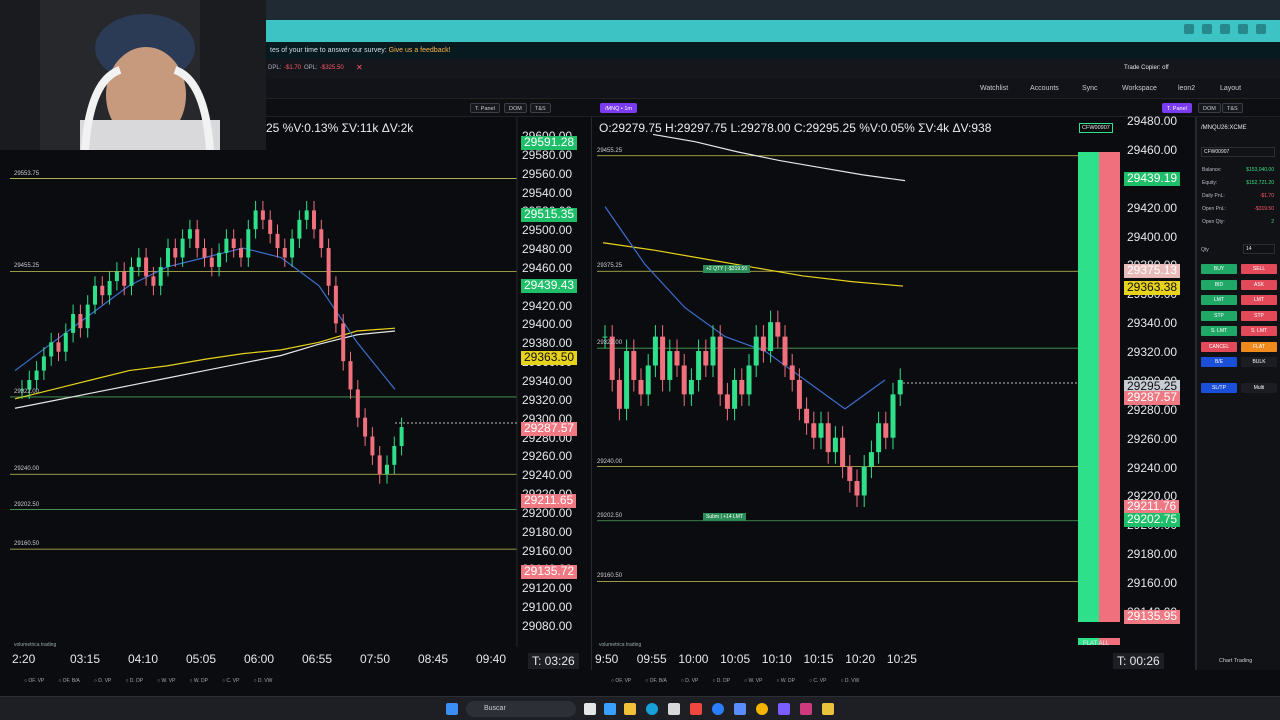 This screenshot has width=1280, height=720. I want to click on left-tns-button: T&S, so click(540, 108).